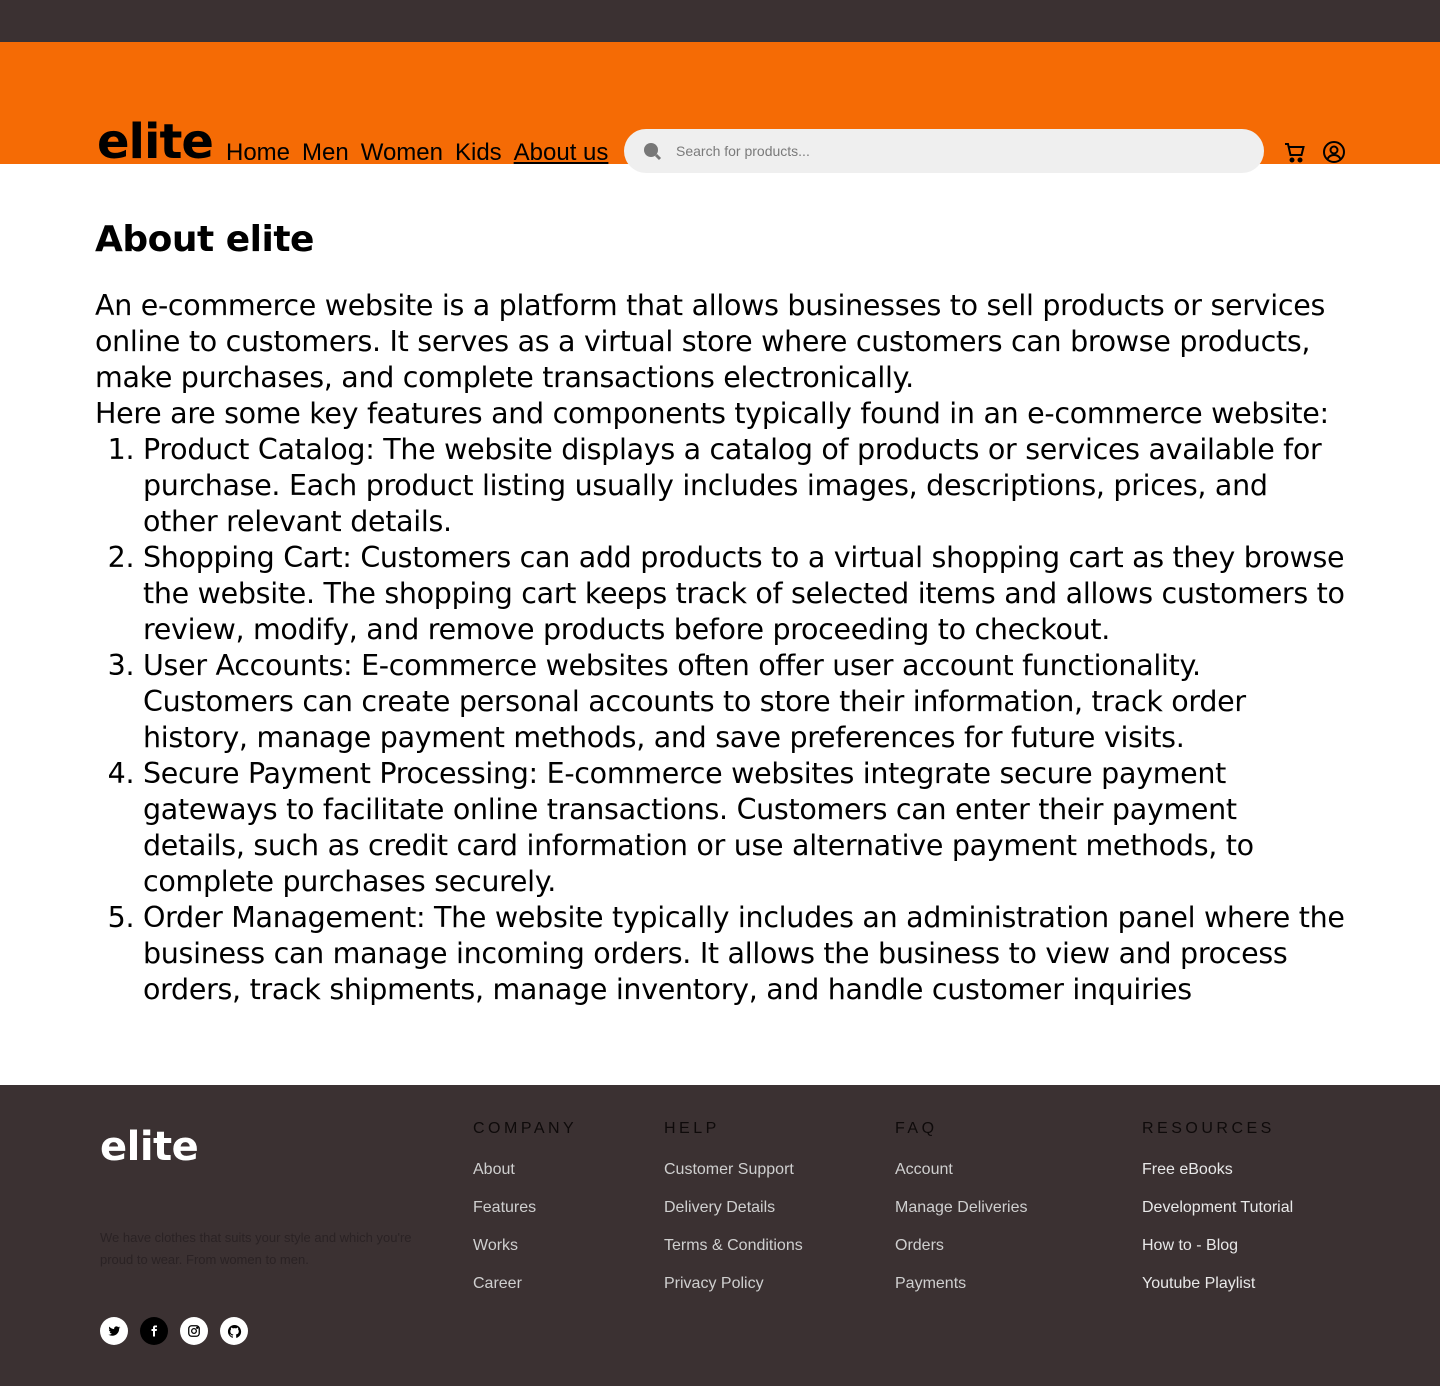 This screenshot has height=1386, width=1440. Describe the element at coordinates (325, 153) in the screenshot. I see `nav-men: Men` at that location.